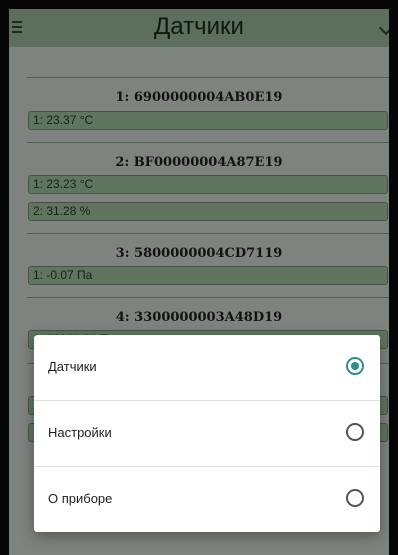 The image size is (398, 555). What do you see at coordinates (207, 367) in the screenshot?
I see `option-sensors: Датчики` at bounding box center [207, 367].